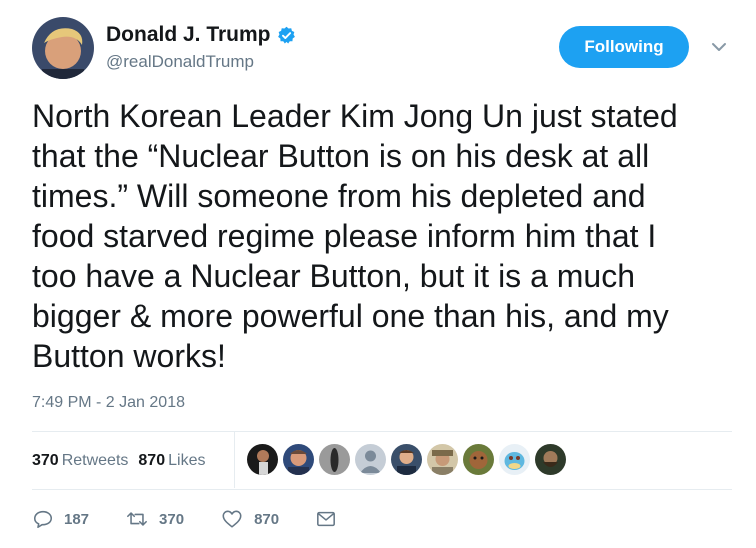 The width and height of the screenshot is (756, 548). I want to click on liker-avatars, so click(409, 460).